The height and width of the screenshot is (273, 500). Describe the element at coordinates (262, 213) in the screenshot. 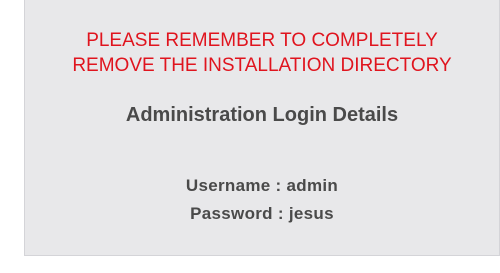

I see `admin-password: Password : jesus` at that location.